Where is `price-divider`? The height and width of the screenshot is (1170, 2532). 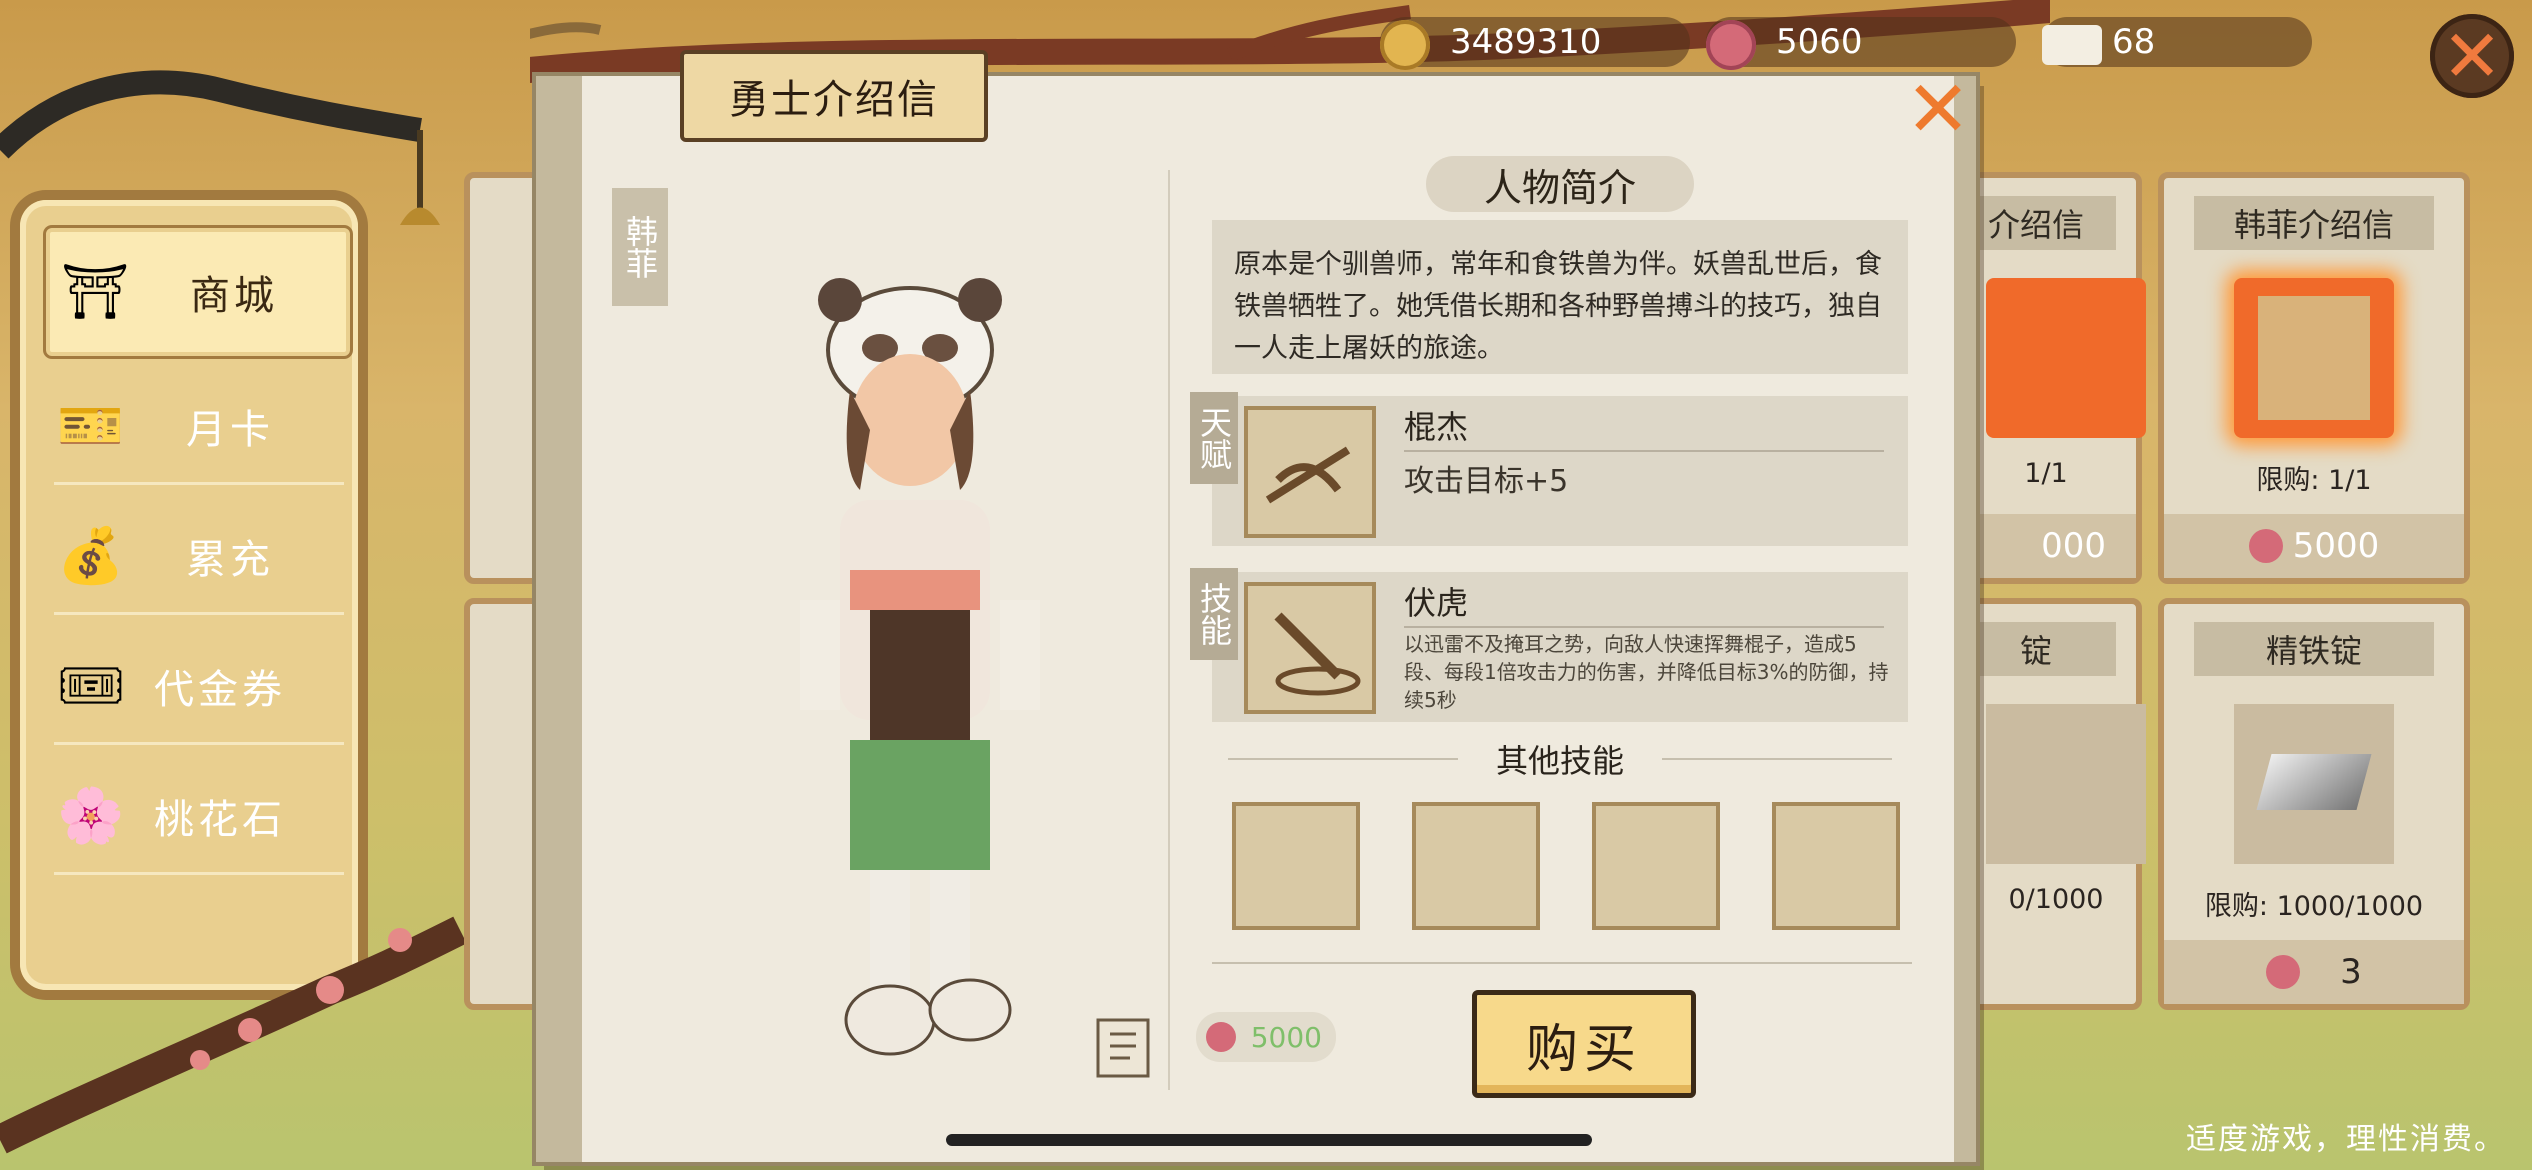
price-divider is located at coordinates (1562, 963).